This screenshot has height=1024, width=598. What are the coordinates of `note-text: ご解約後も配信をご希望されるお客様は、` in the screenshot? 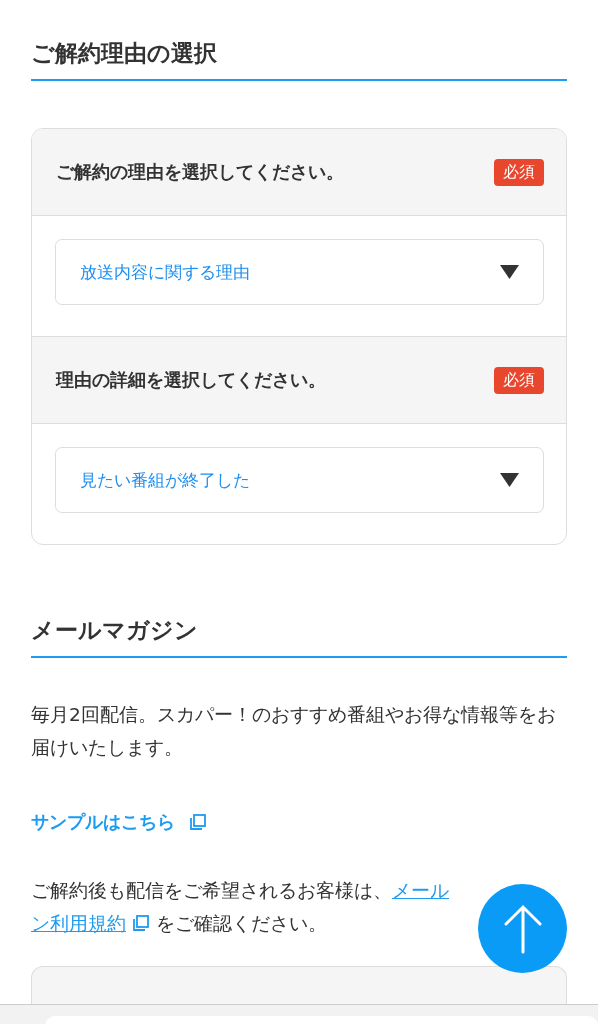 It's located at (211, 890).